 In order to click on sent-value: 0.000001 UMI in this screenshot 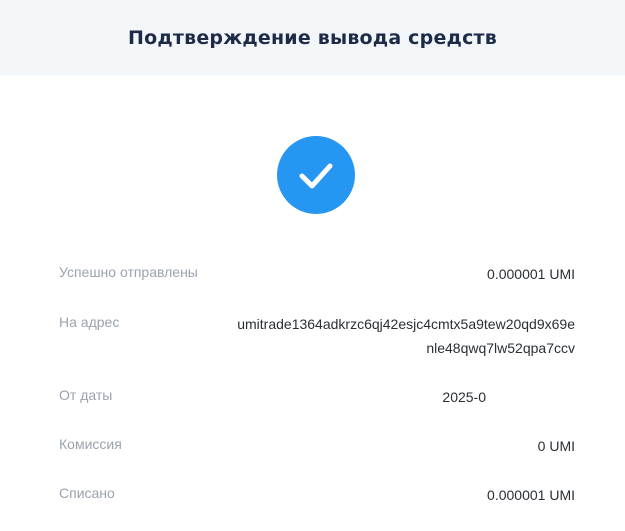, I will do `click(531, 274)`.